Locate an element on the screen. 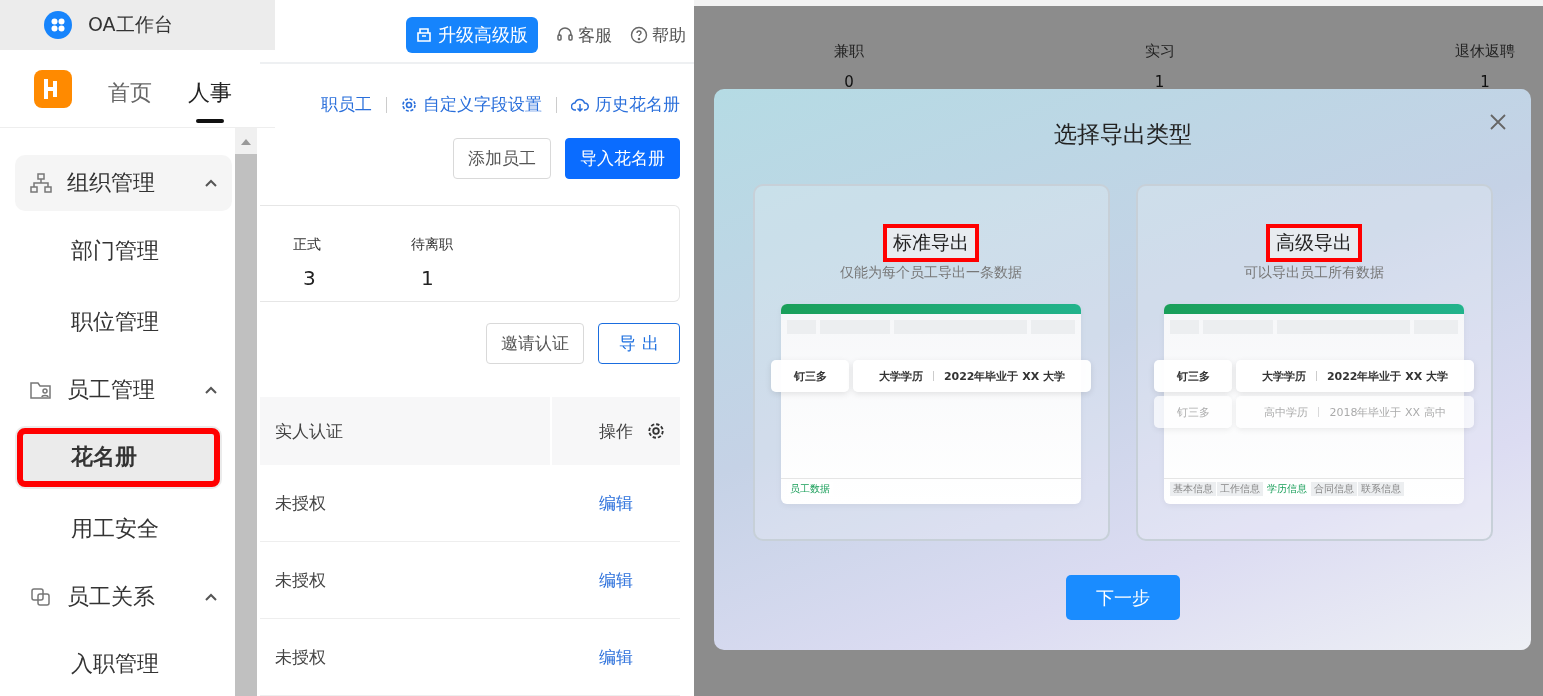 The height and width of the screenshot is (696, 1543). education-chip: 高中学历 2018年毕业于 XX 高中 is located at coordinates (1355, 412).